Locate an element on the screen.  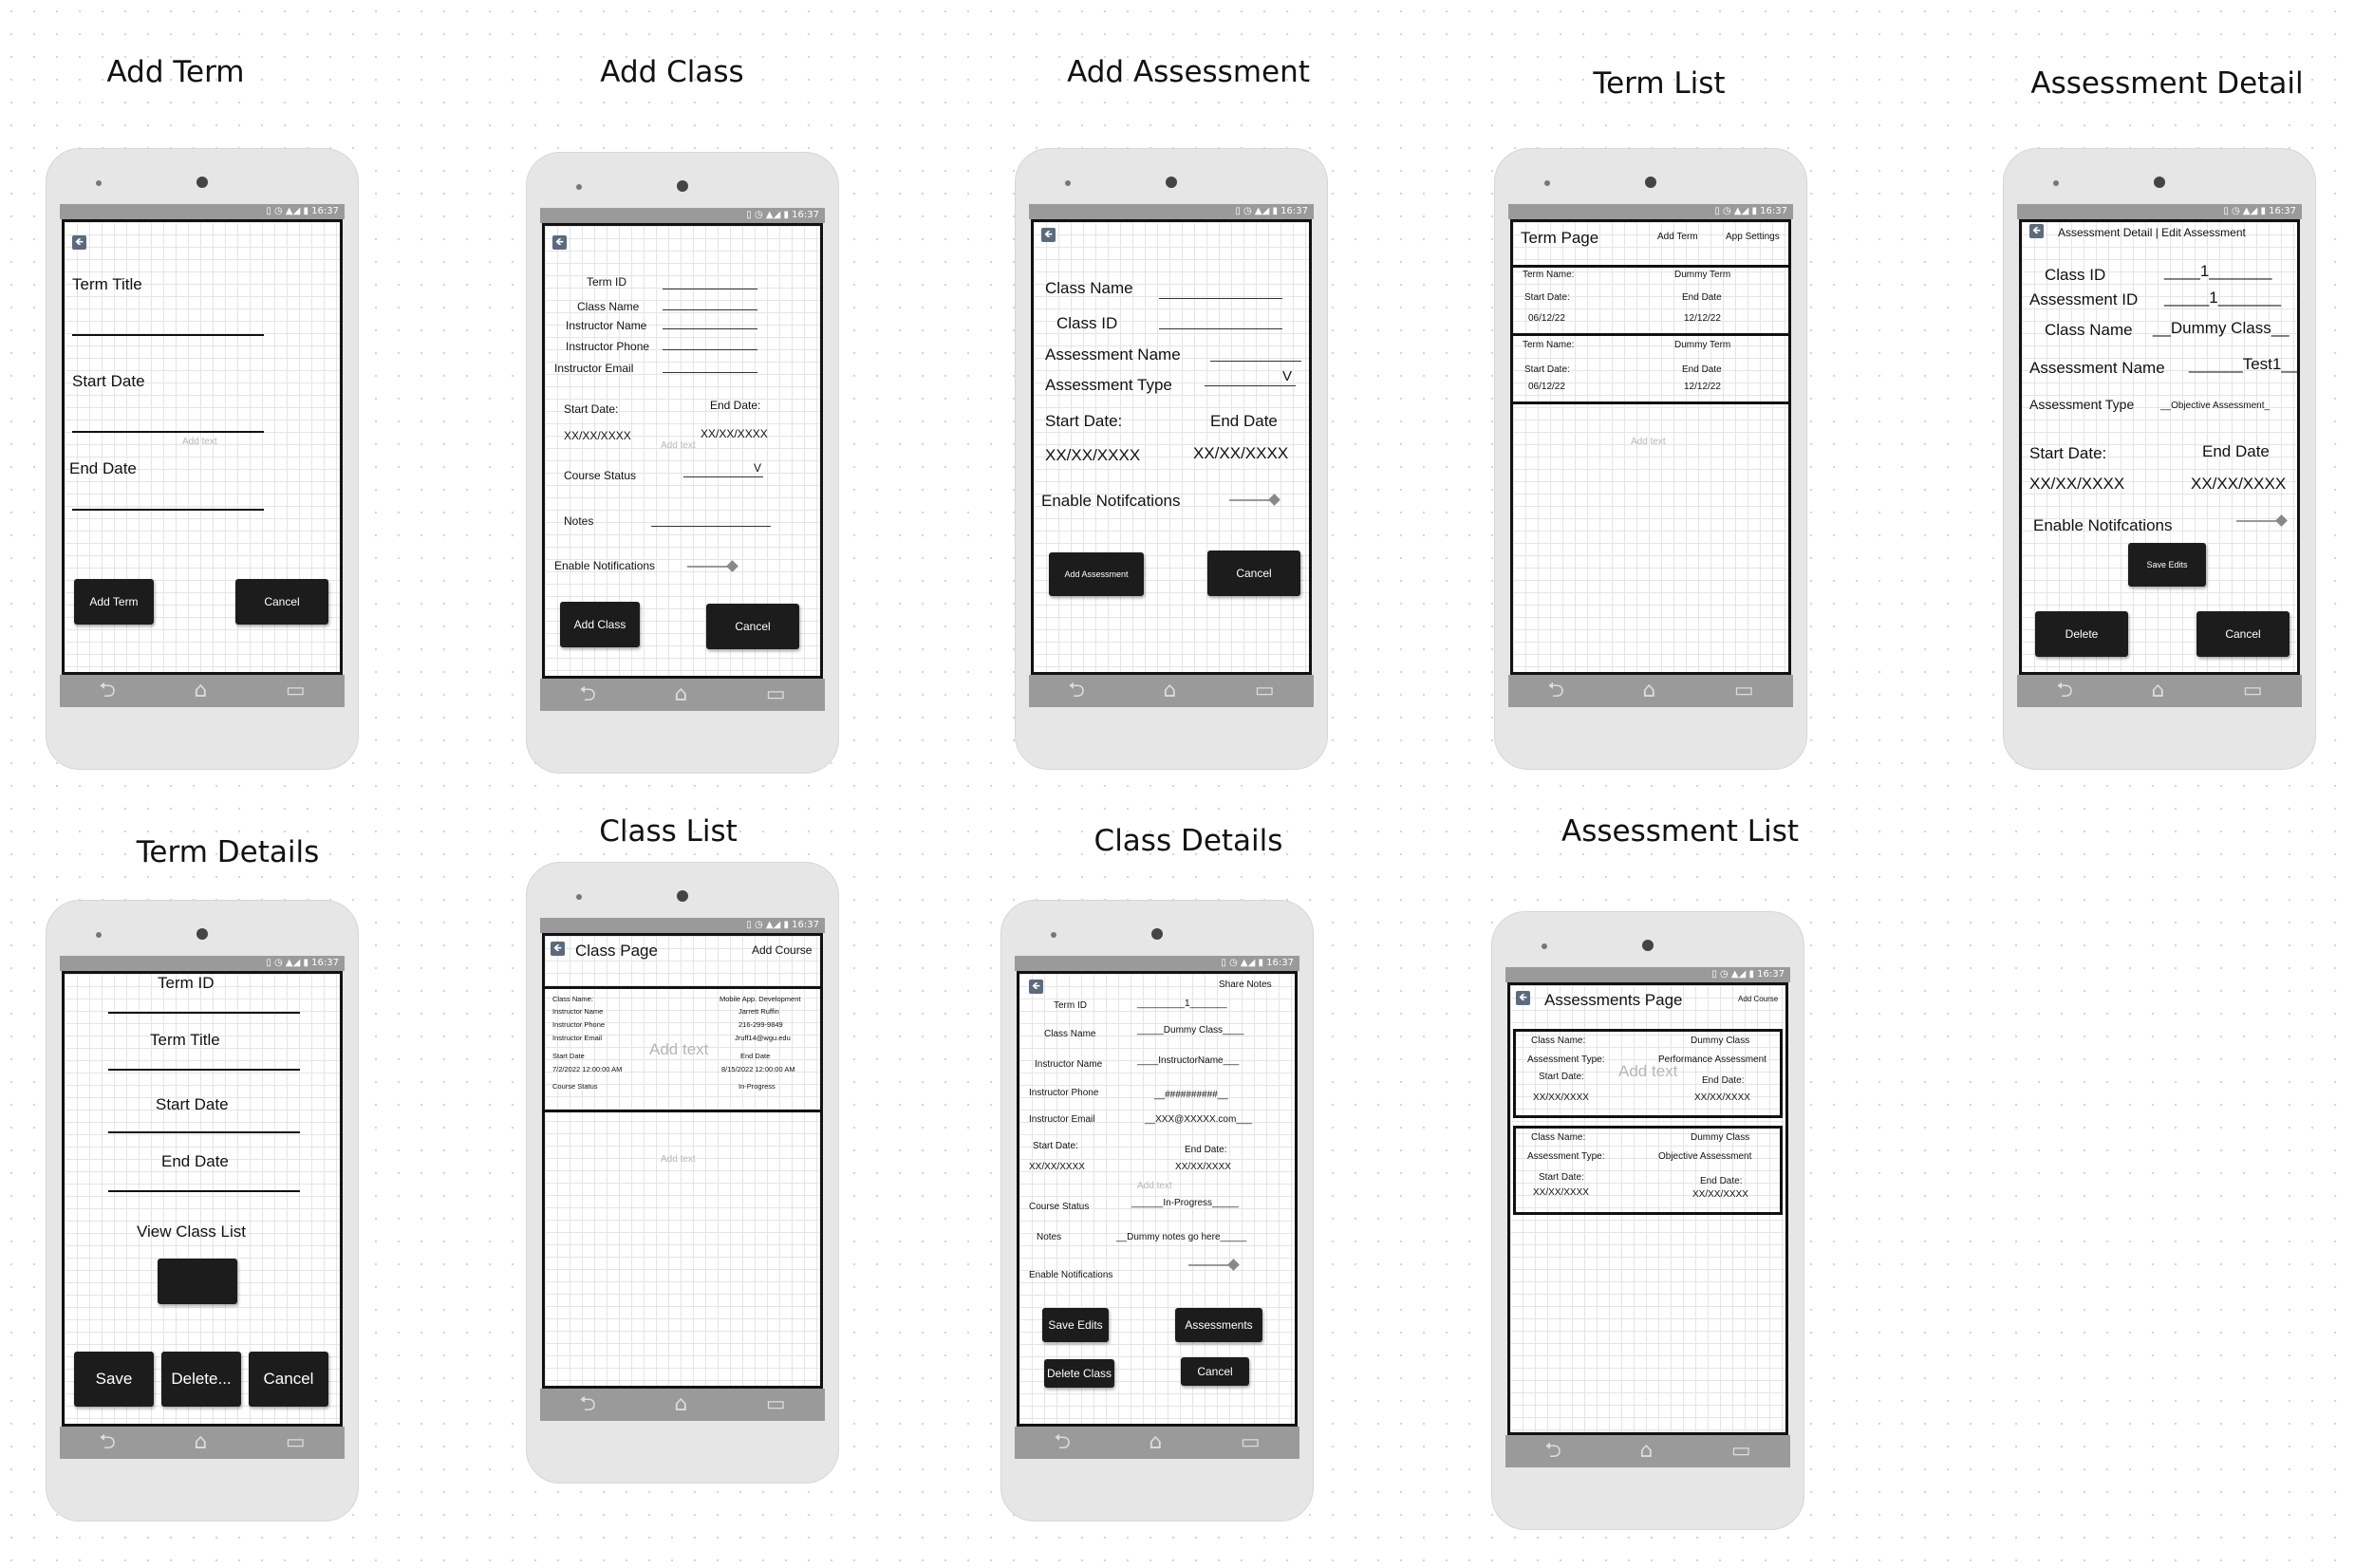
notes-field is located at coordinates (711, 526).